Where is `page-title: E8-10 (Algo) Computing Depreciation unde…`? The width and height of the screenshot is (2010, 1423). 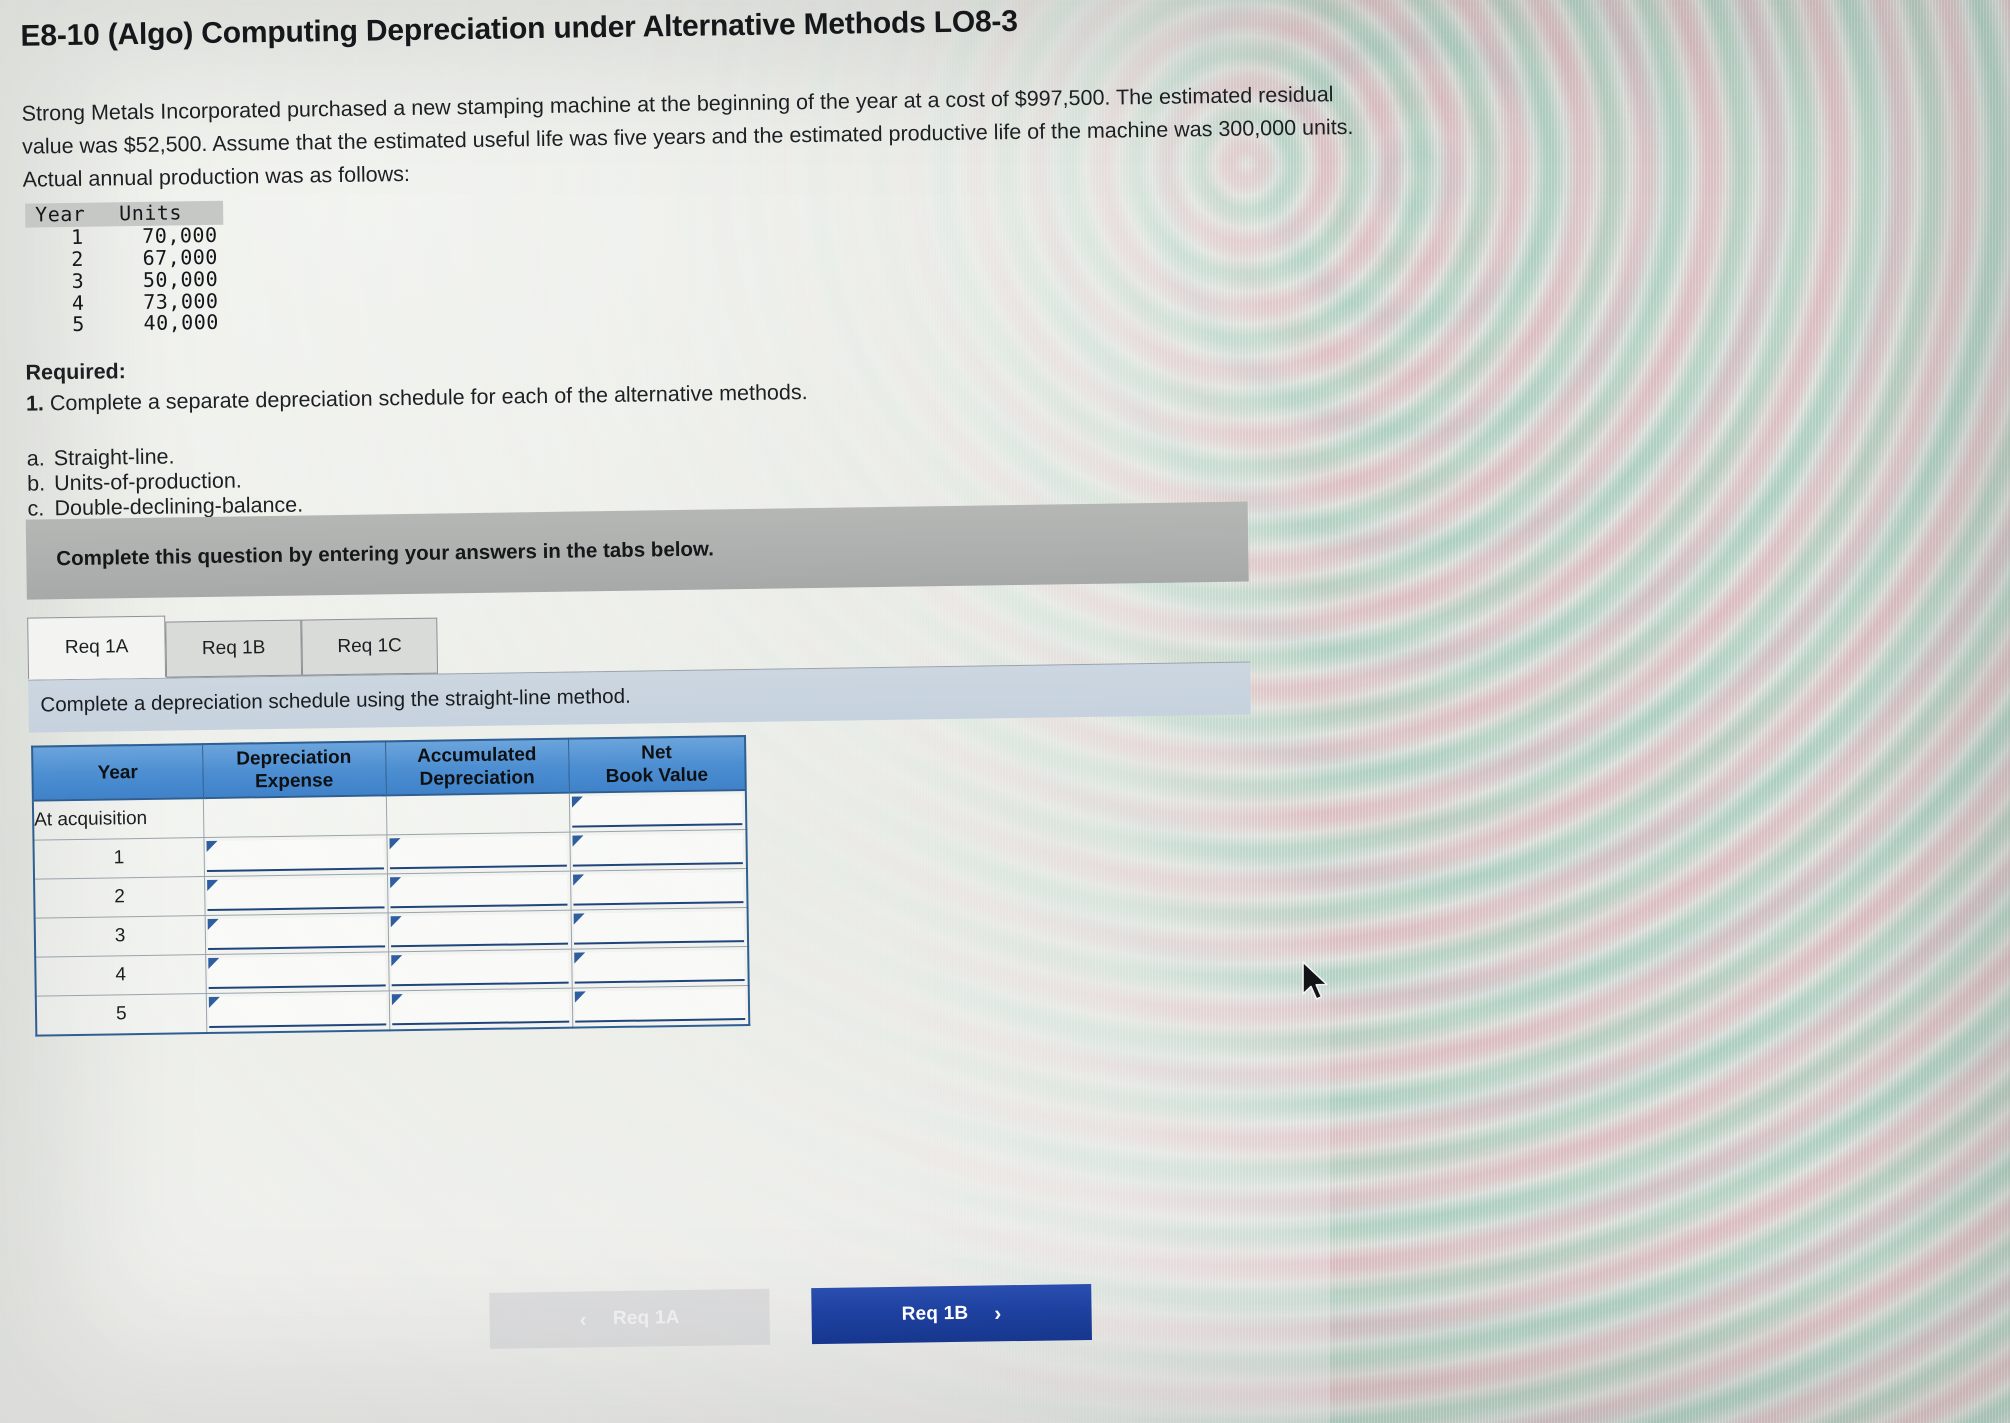 page-title: E8-10 (Algo) Computing Depreciation unde… is located at coordinates (519, 28).